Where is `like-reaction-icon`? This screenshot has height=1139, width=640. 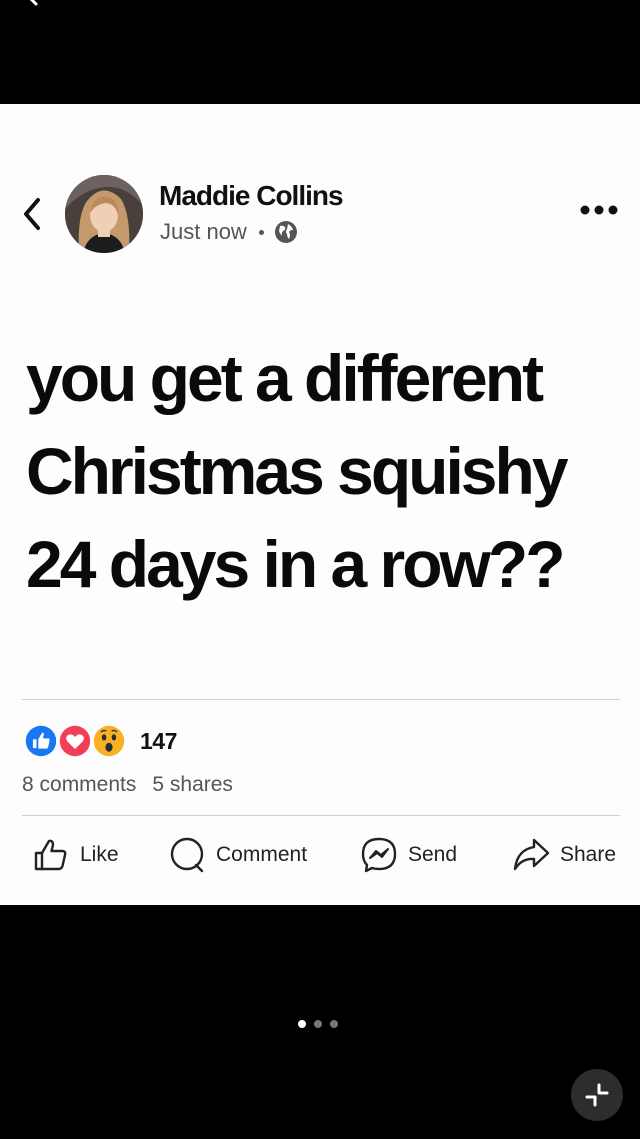 like-reaction-icon is located at coordinates (41, 741).